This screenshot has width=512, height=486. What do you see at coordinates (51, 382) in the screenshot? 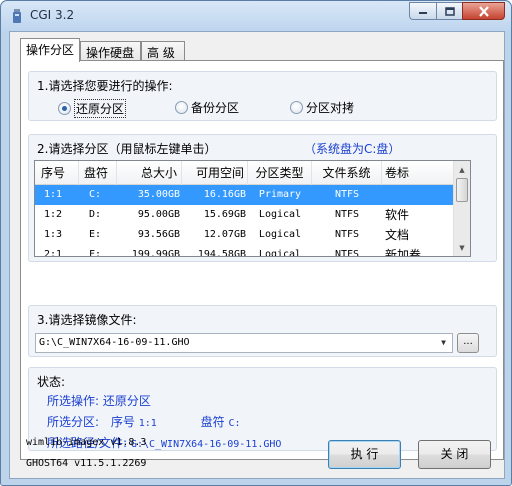
I see `status-title: 状态:` at bounding box center [51, 382].